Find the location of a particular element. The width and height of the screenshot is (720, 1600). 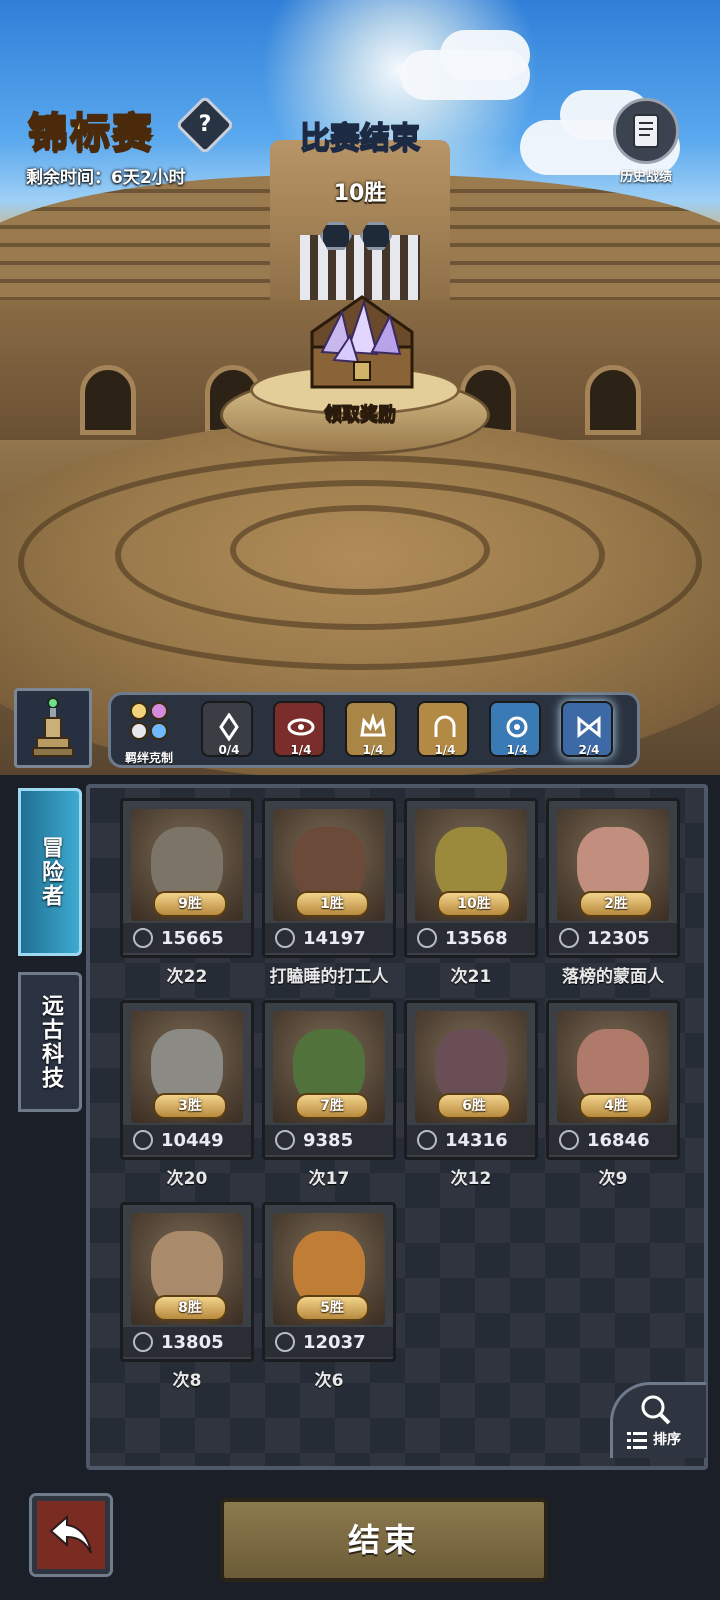

question-icon: ? is located at coordinates (205, 124).